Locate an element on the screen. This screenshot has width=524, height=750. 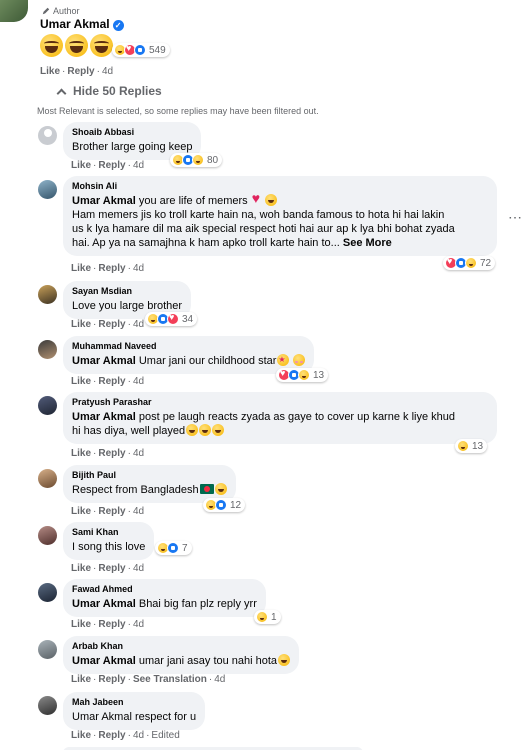
haha-reaction-icon is located at coordinates (471, 263).